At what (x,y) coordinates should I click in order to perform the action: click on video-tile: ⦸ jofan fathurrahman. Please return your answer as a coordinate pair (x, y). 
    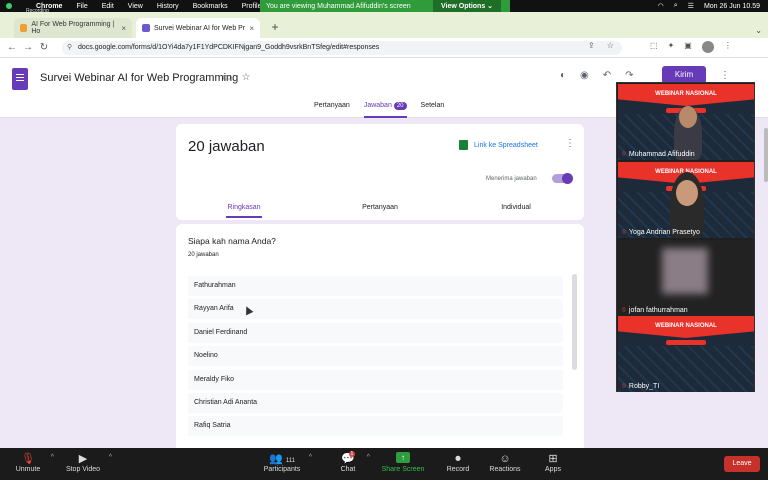
    Looking at the image, I should click on (686, 278).